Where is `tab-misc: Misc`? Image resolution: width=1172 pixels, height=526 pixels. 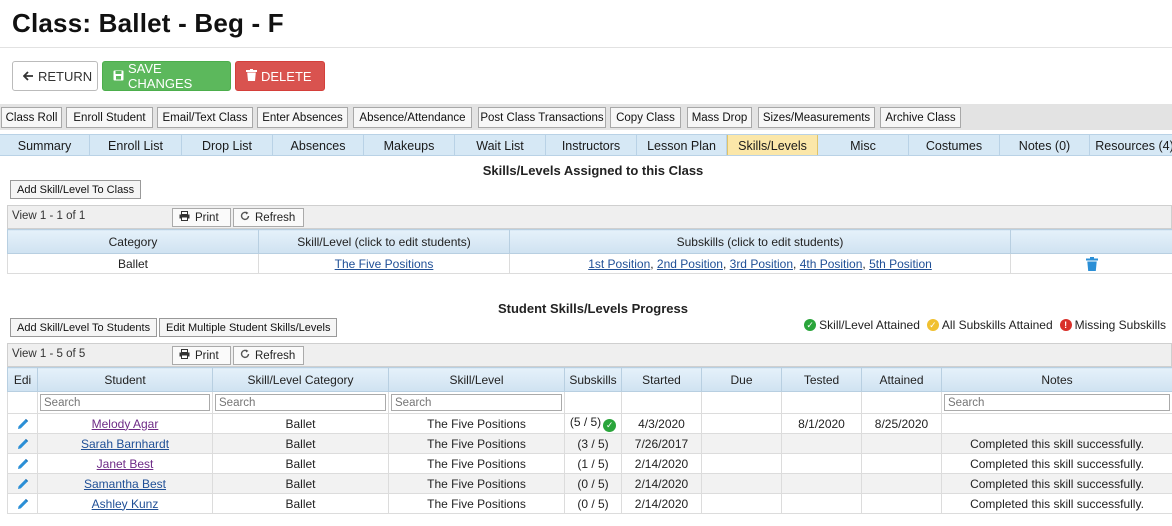 tab-misc: Misc is located at coordinates (863, 145).